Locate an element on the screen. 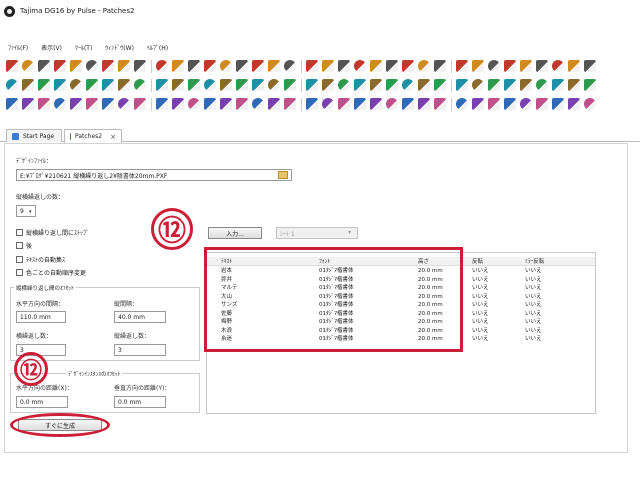  close-tab-icon: × is located at coordinates (113, 137).